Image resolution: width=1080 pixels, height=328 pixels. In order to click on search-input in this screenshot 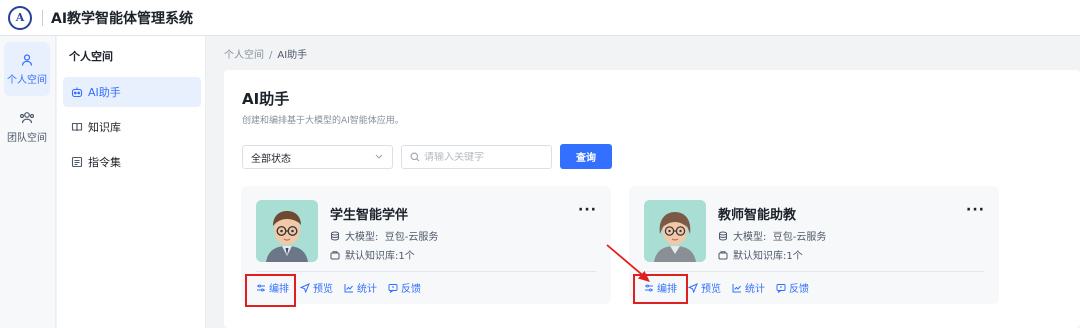, I will do `click(484, 157)`.